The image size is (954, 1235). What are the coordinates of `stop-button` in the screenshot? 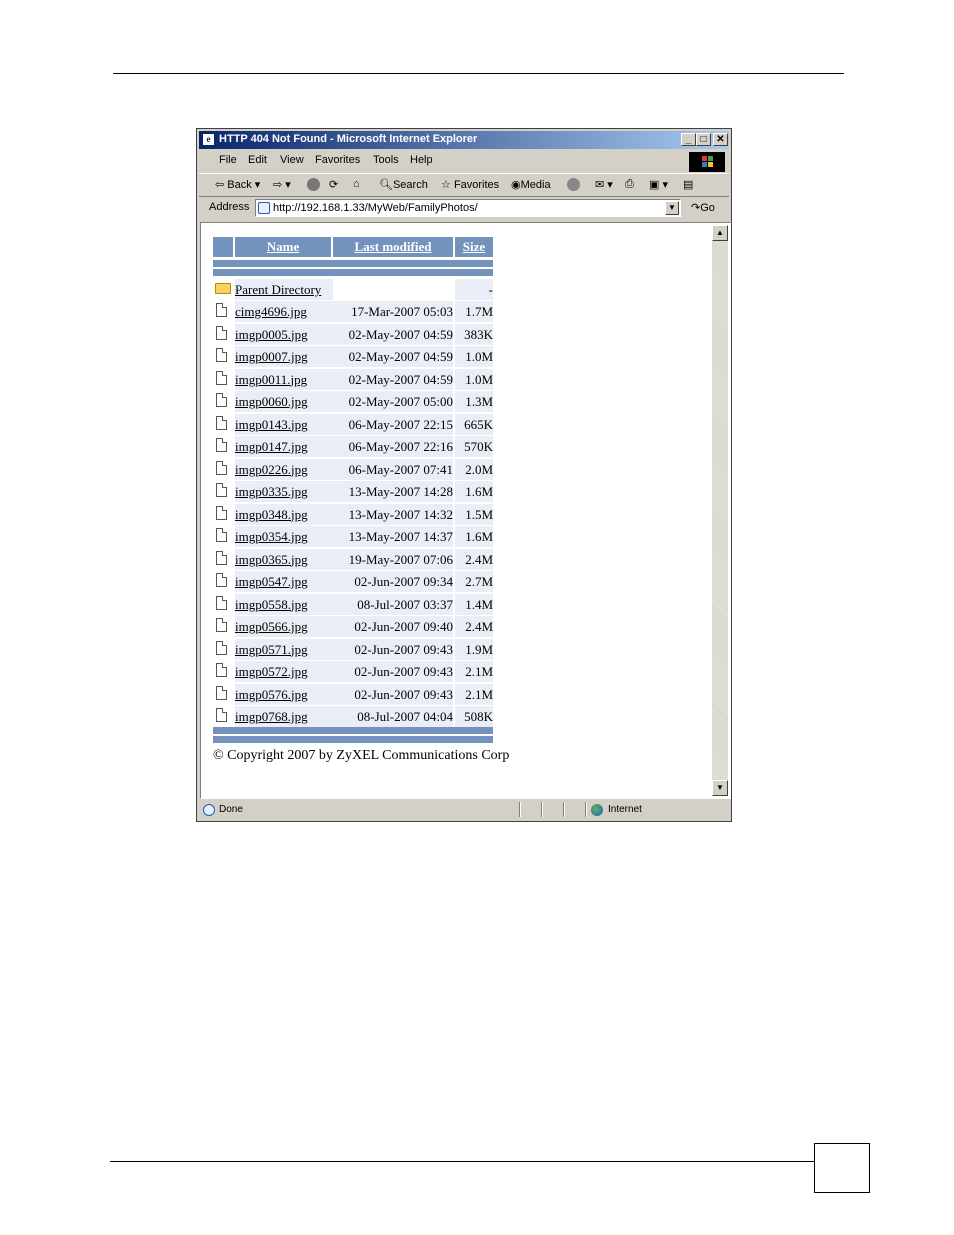 It's located at (313, 184).